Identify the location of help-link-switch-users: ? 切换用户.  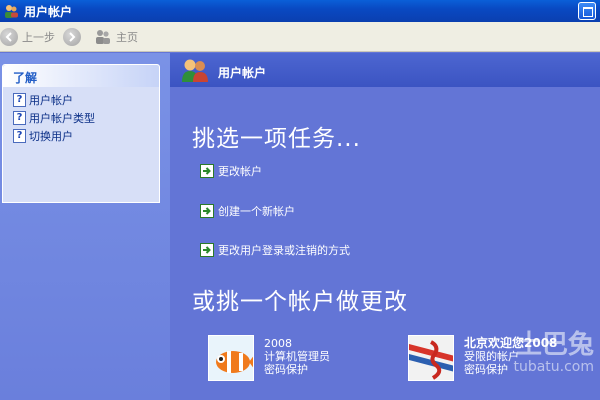
(86, 136).